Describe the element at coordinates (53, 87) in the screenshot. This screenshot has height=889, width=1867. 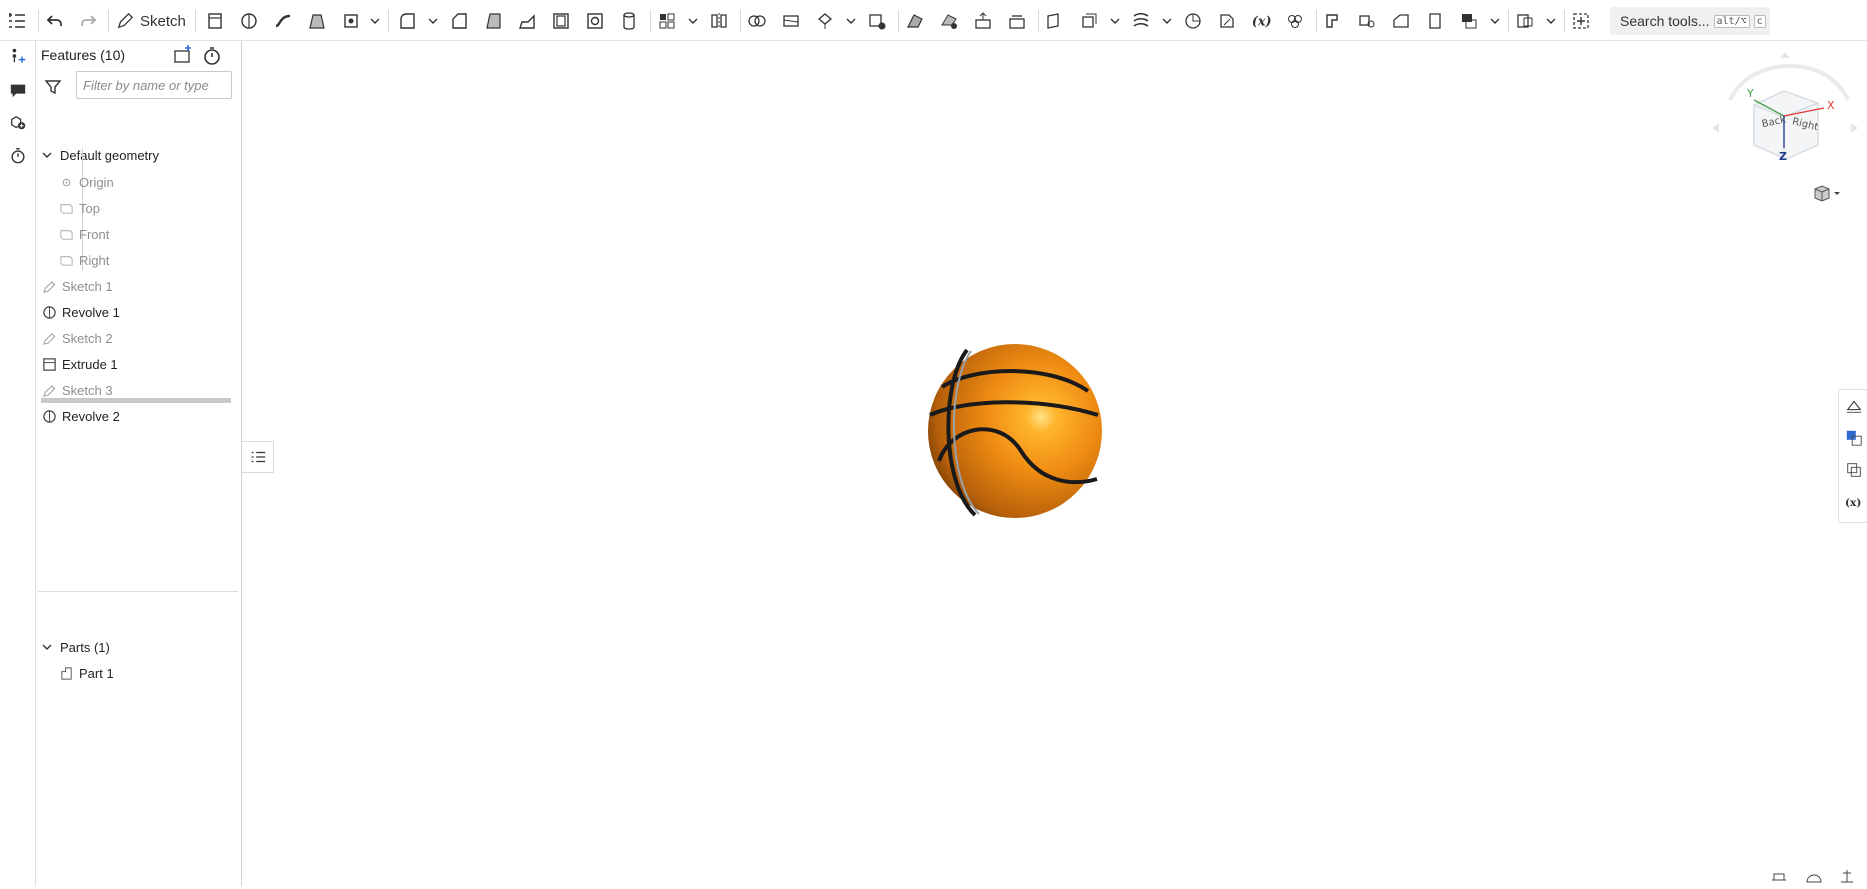
I see `filter-icon` at that location.